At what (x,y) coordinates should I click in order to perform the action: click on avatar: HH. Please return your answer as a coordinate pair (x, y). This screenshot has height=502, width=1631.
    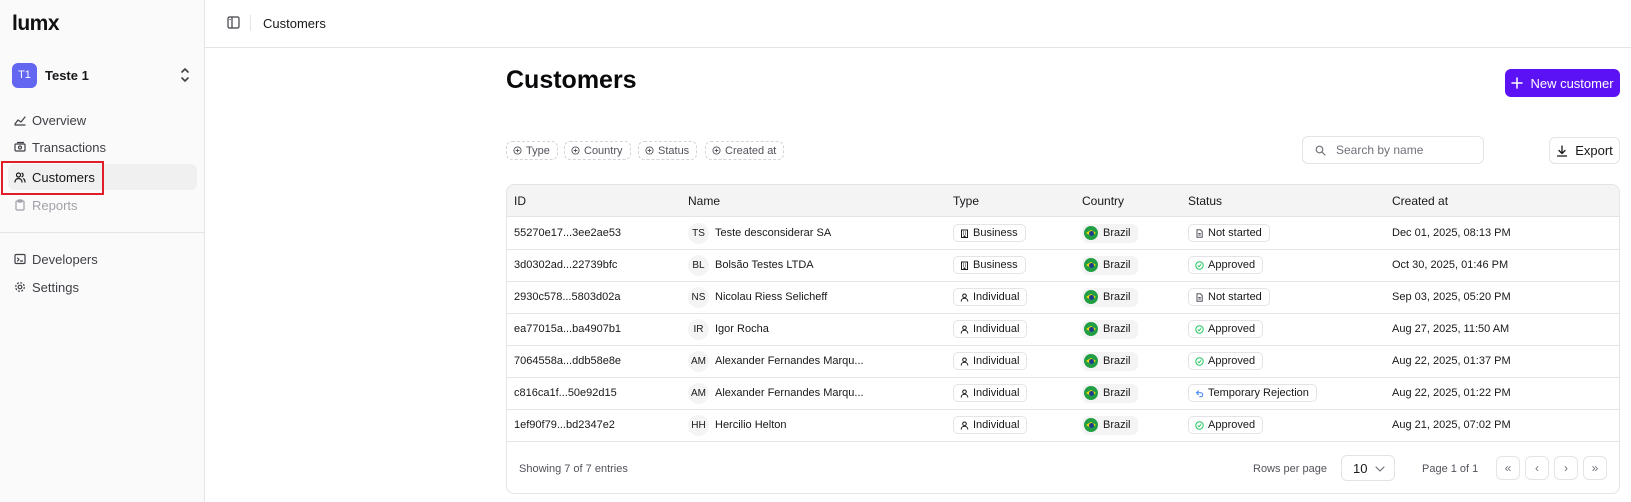
    Looking at the image, I should click on (698, 425).